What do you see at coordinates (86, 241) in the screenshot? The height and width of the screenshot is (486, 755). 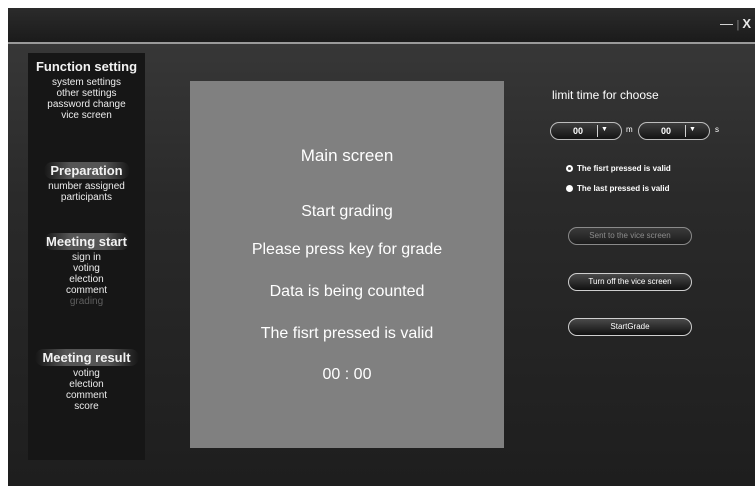 I see `section-title-meeting-start: Meeting start` at bounding box center [86, 241].